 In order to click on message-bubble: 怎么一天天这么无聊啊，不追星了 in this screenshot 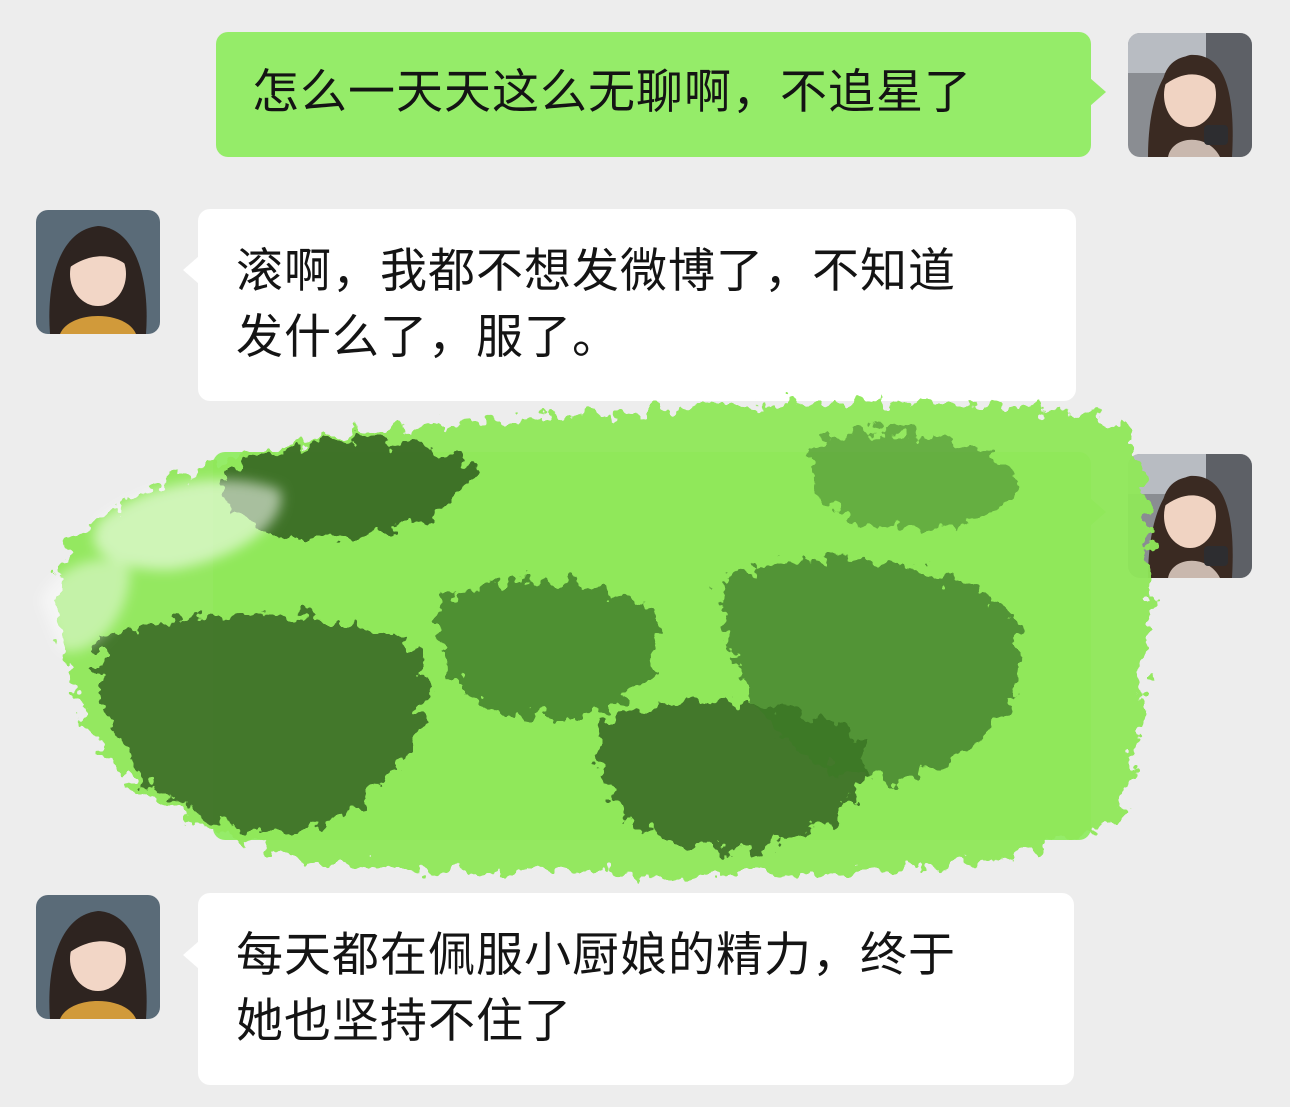, I will do `click(653, 94)`.